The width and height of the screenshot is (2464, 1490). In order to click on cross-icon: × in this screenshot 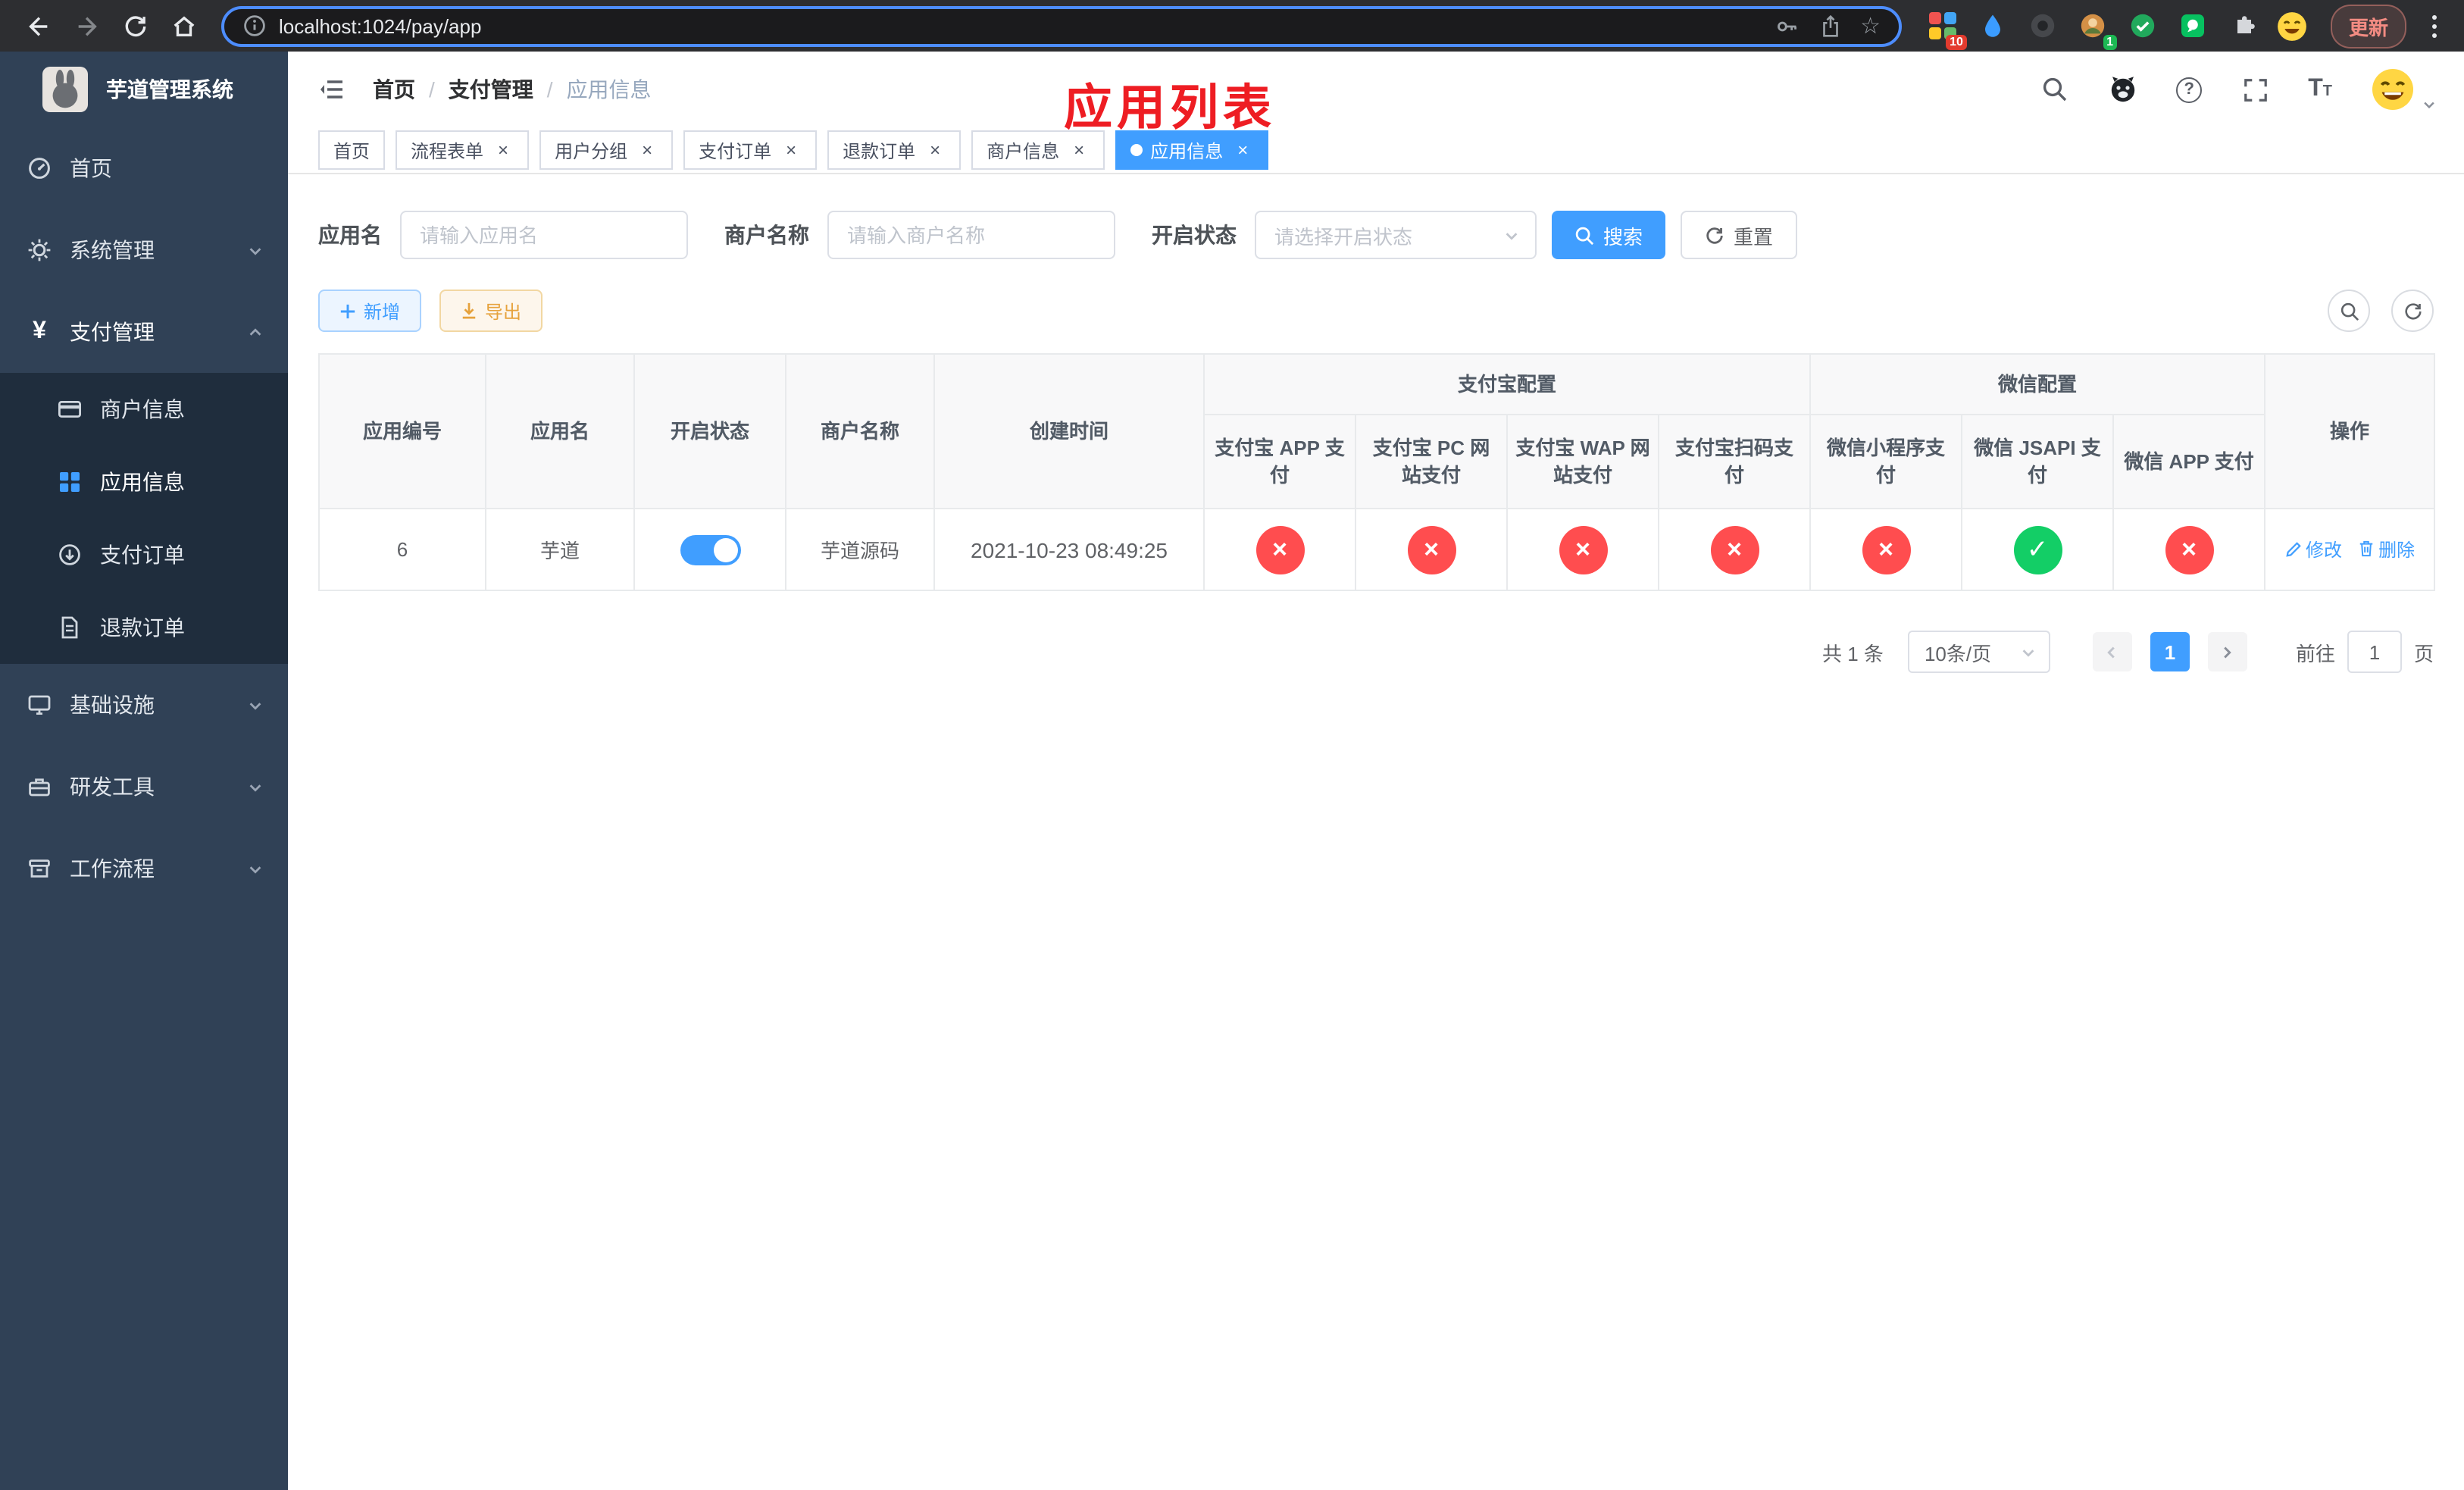, I will do `click(1734, 550)`.